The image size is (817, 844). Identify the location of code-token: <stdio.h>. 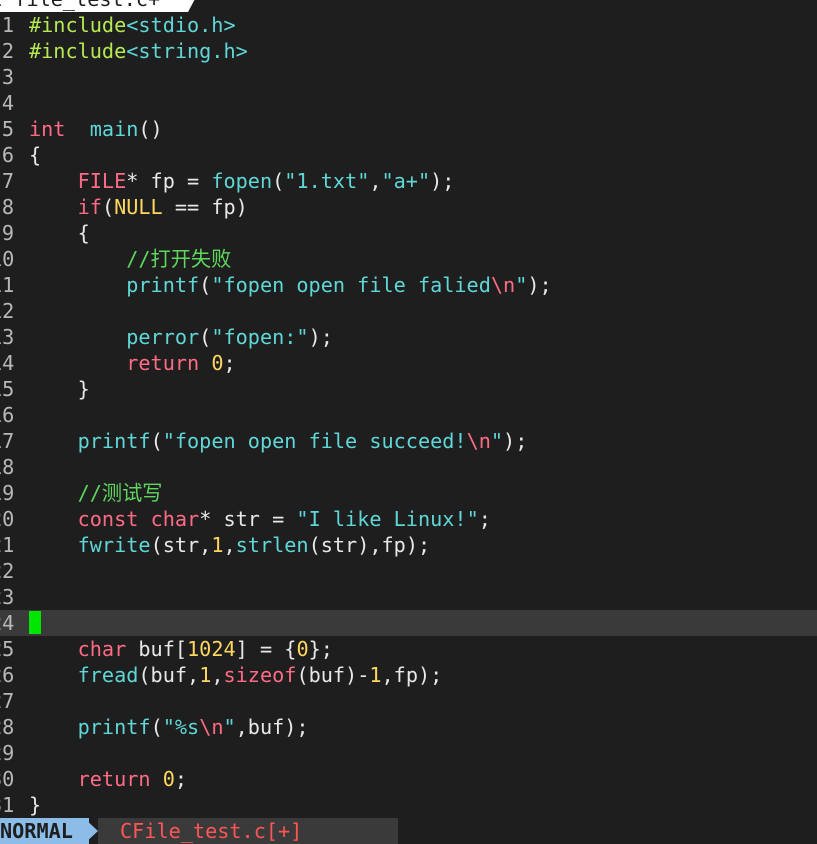
(181, 25).